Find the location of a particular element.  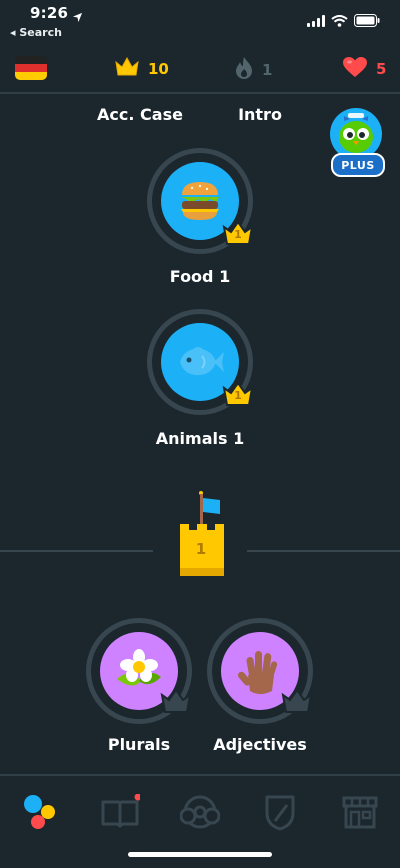

checkpoint-castle: 1 is located at coordinates (202, 534).